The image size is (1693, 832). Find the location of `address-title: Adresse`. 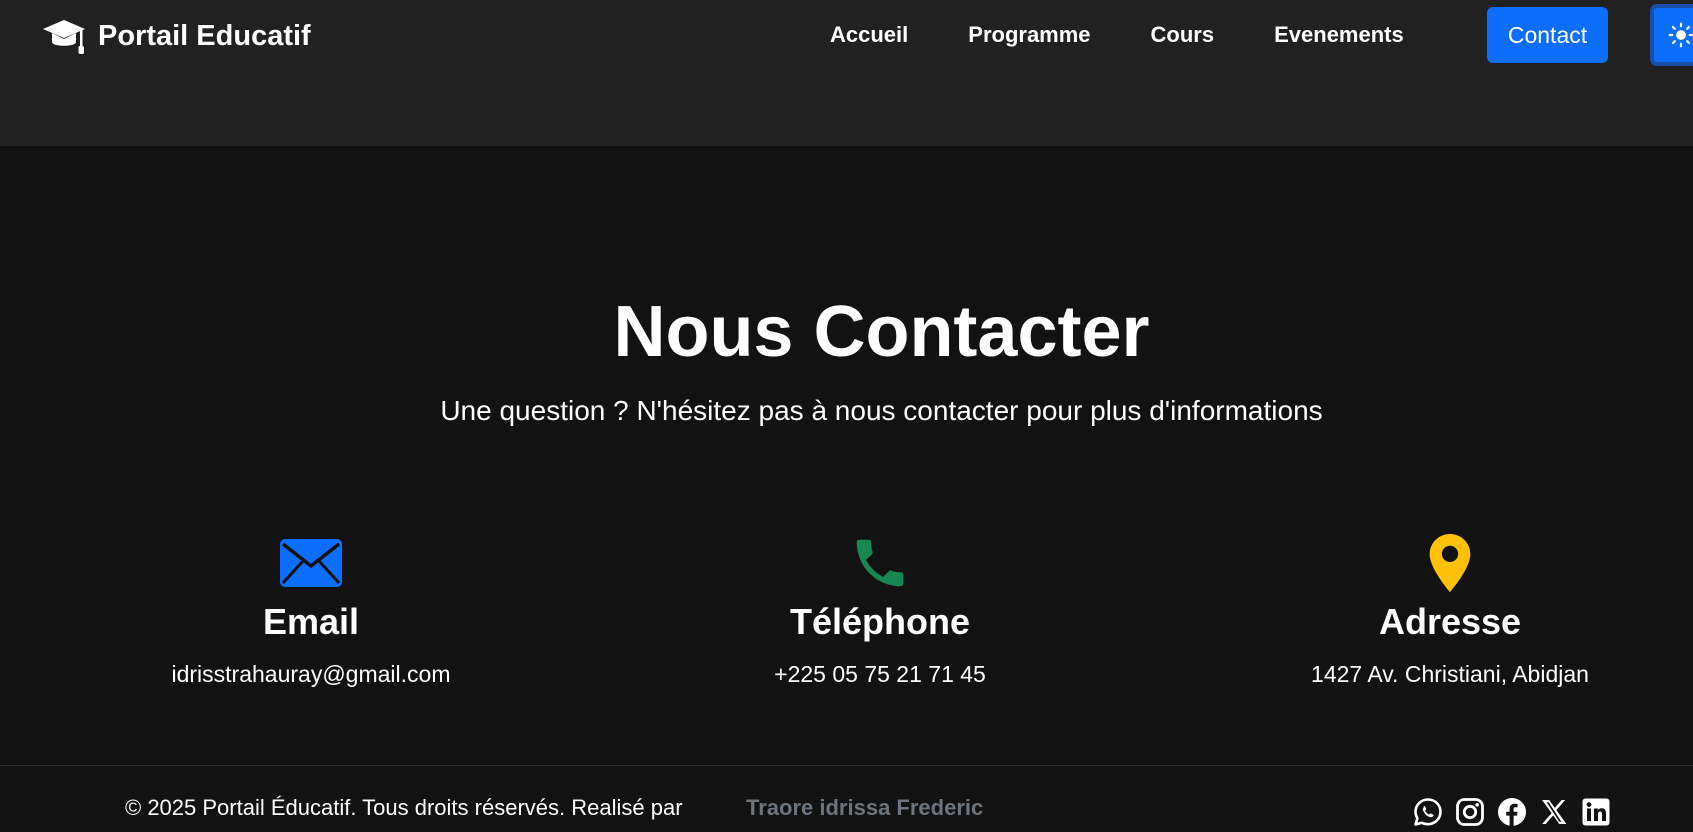

address-title: Adresse is located at coordinates (1450, 621).